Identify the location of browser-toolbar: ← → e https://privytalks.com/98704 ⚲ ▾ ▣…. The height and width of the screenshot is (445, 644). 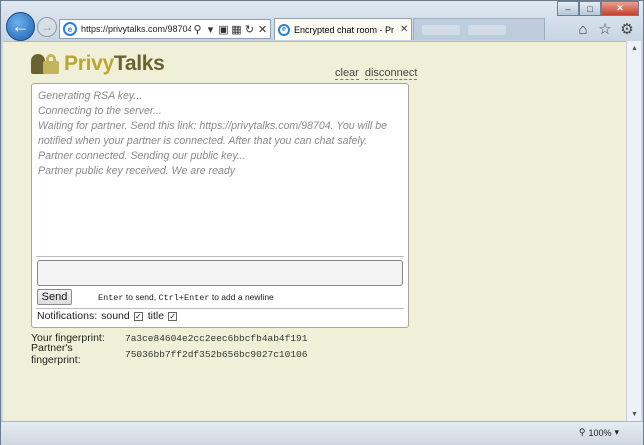
(322, 21).